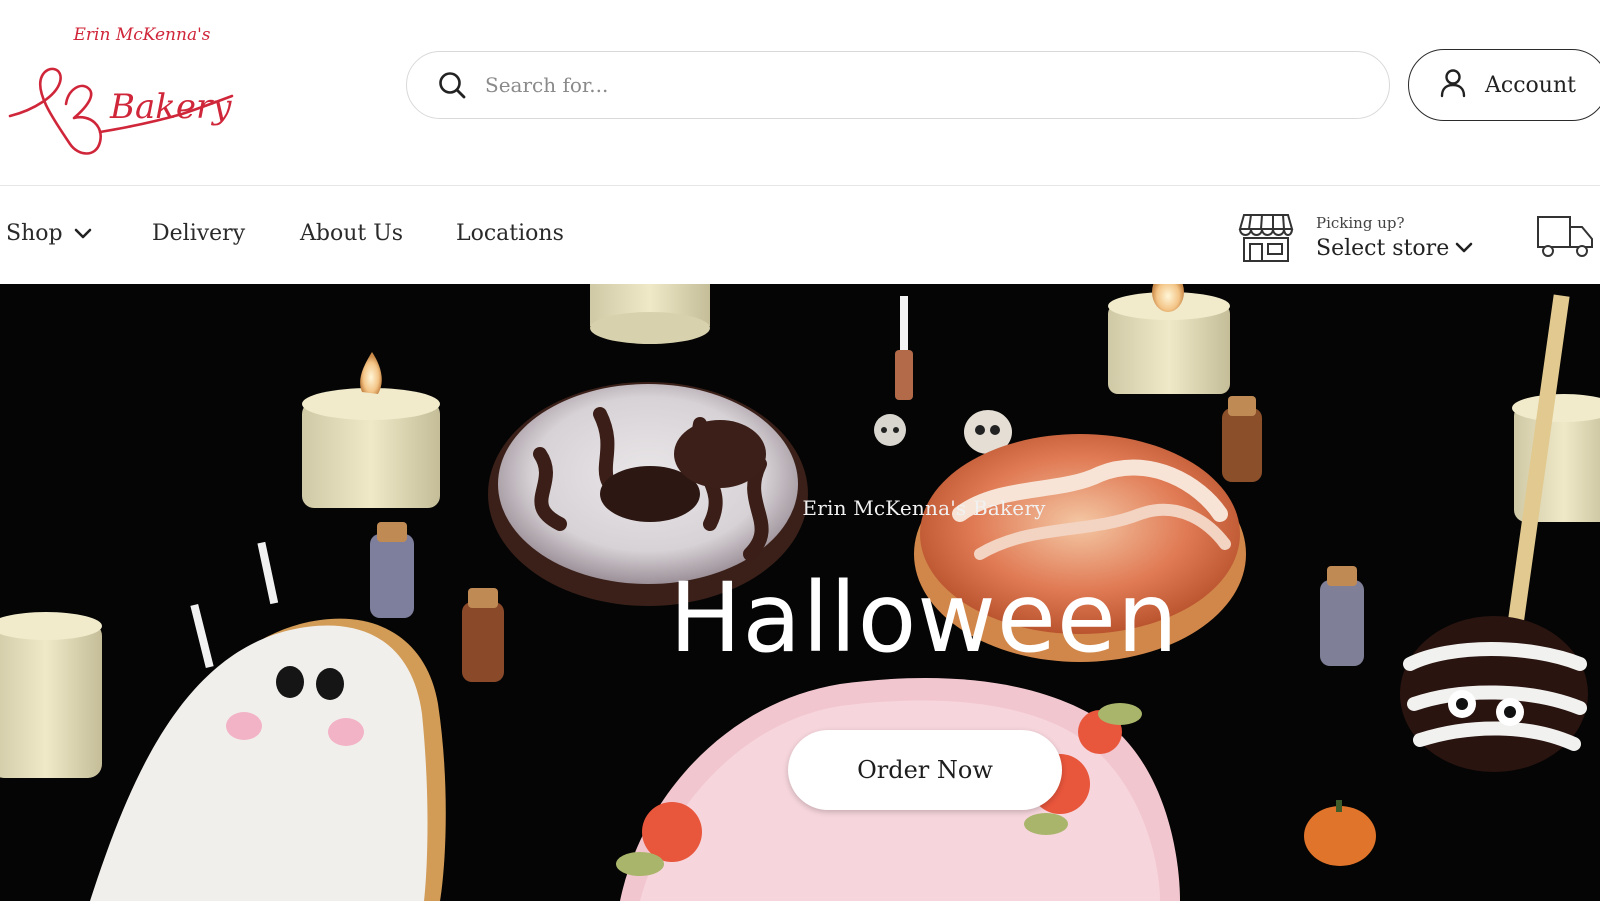 Image resolution: width=1600 pixels, height=901 pixels. I want to click on logo-mark: Erin McKenna's Bakery, so click(121, 90).